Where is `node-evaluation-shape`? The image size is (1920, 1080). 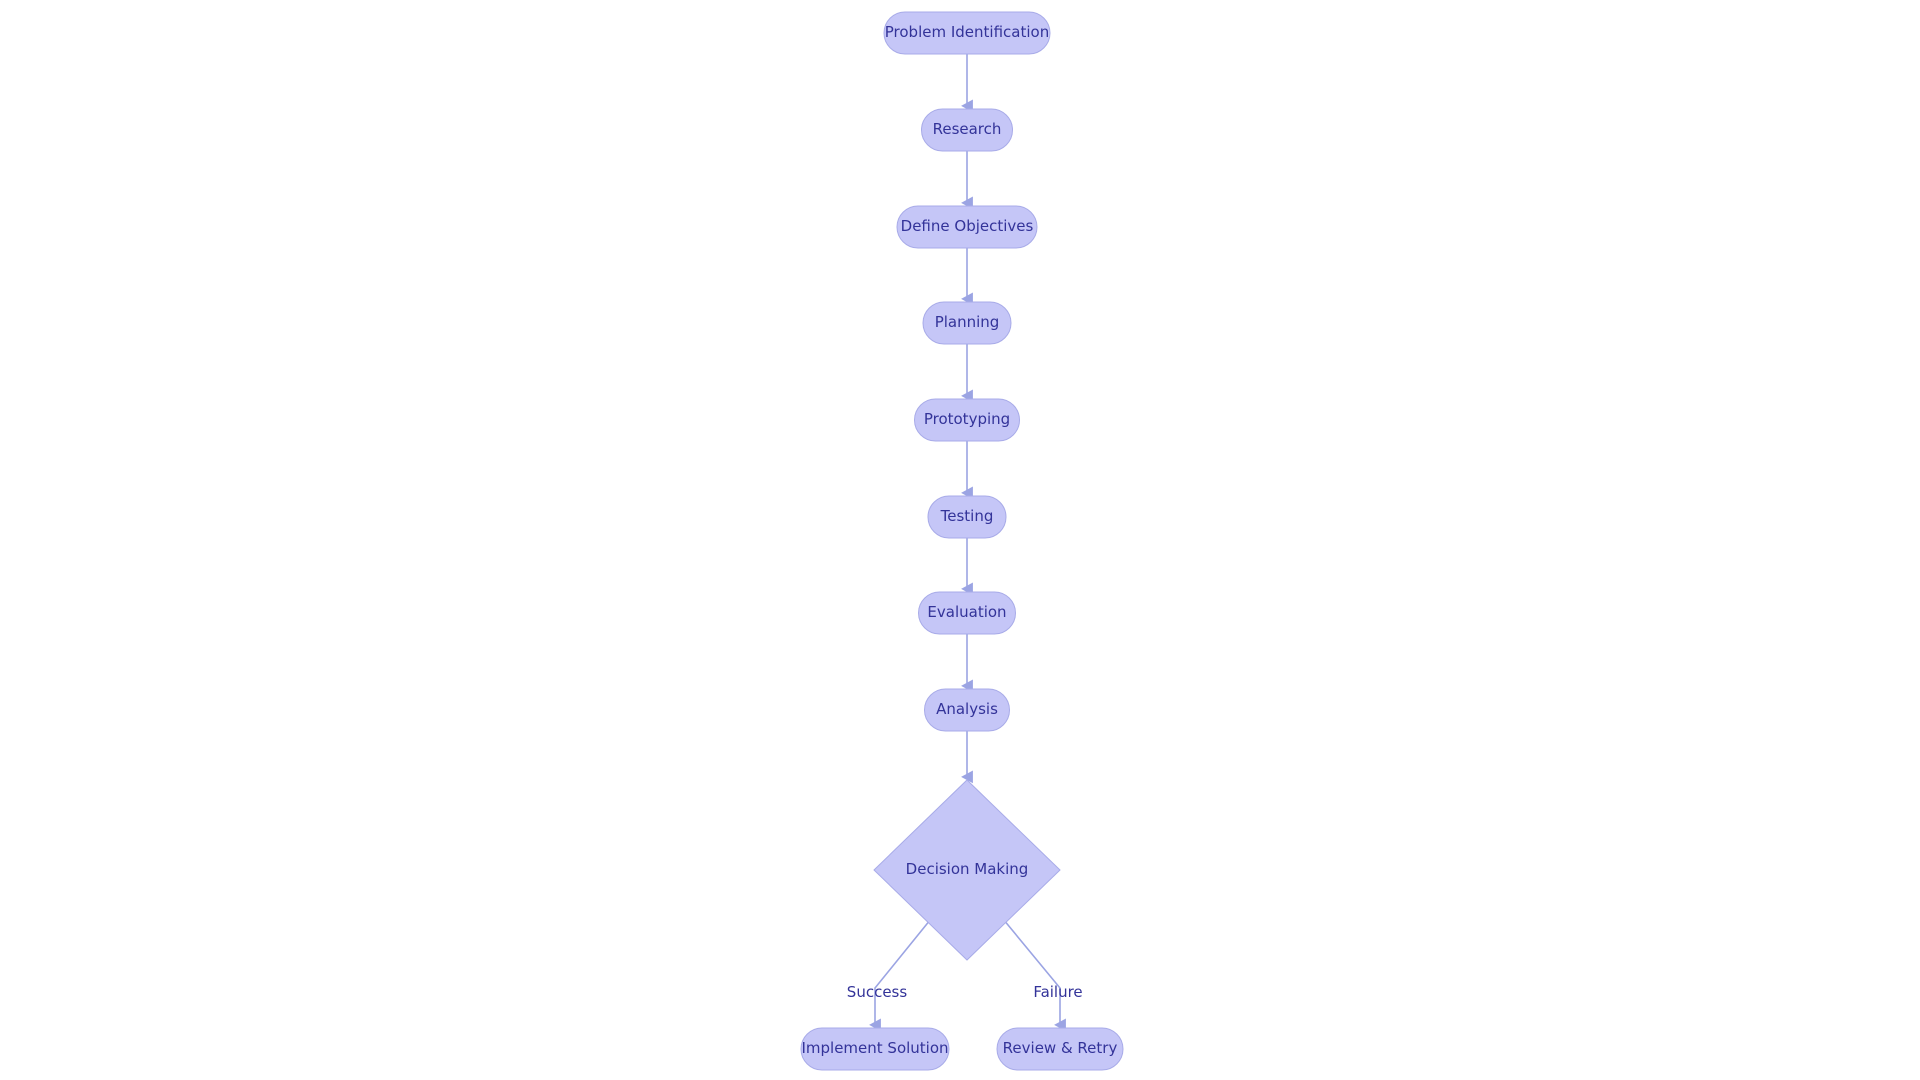 node-evaluation-shape is located at coordinates (967, 613).